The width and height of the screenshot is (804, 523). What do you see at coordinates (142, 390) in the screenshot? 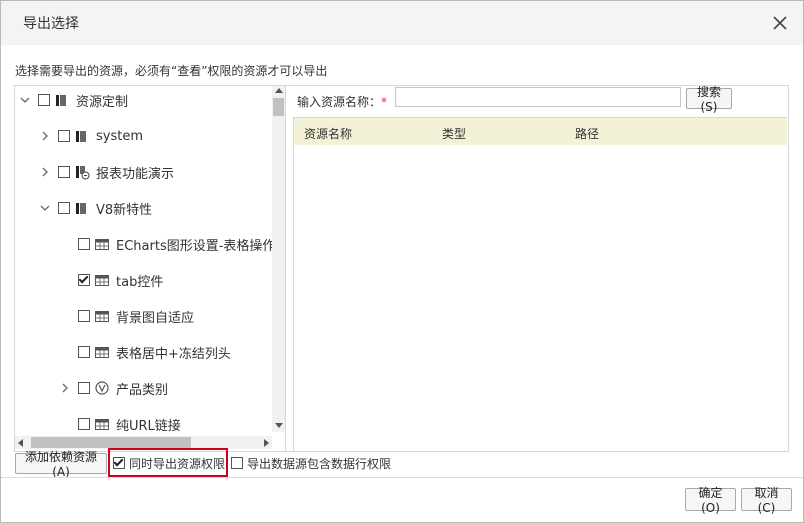
I see `tree-item-label: 产品类别` at bounding box center [142, 390].